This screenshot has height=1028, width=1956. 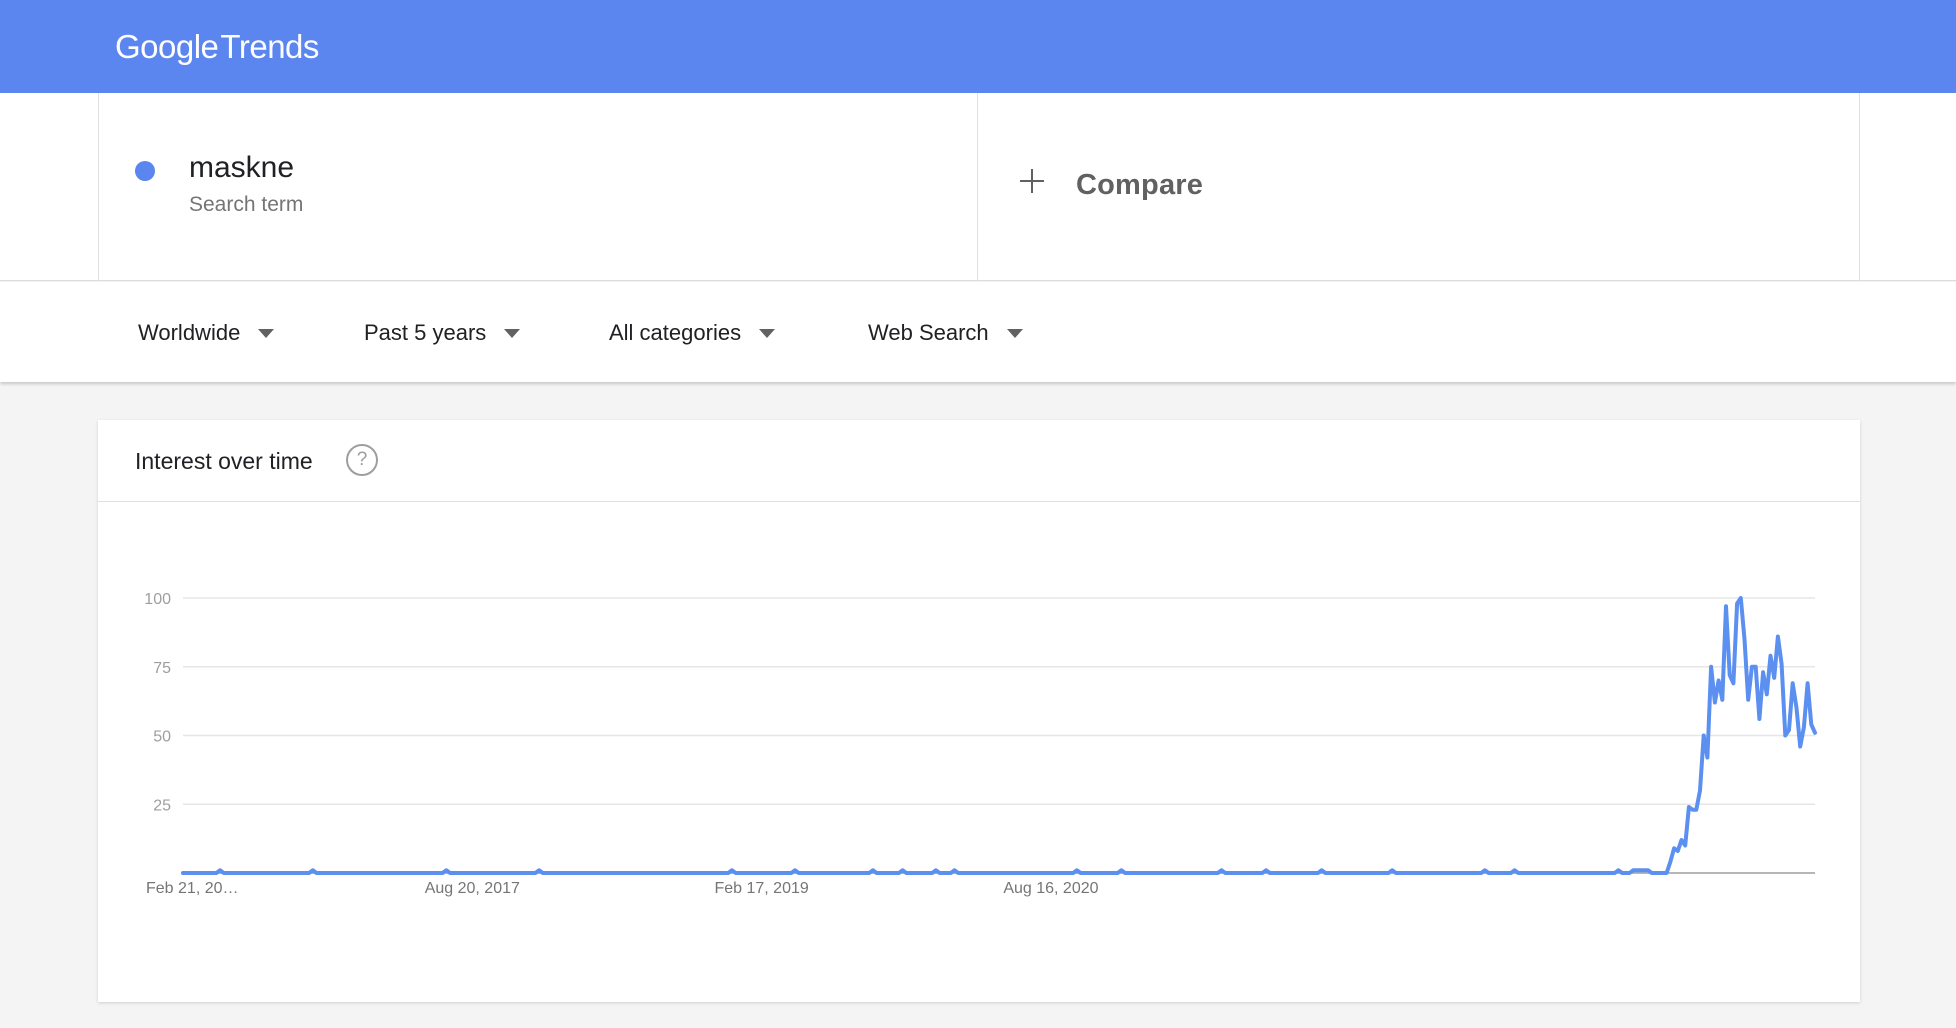 What do you see at coordinates (157, 599) in the screenshot?
I see `y-tick-label: 100` at bounding box center [157, 599].